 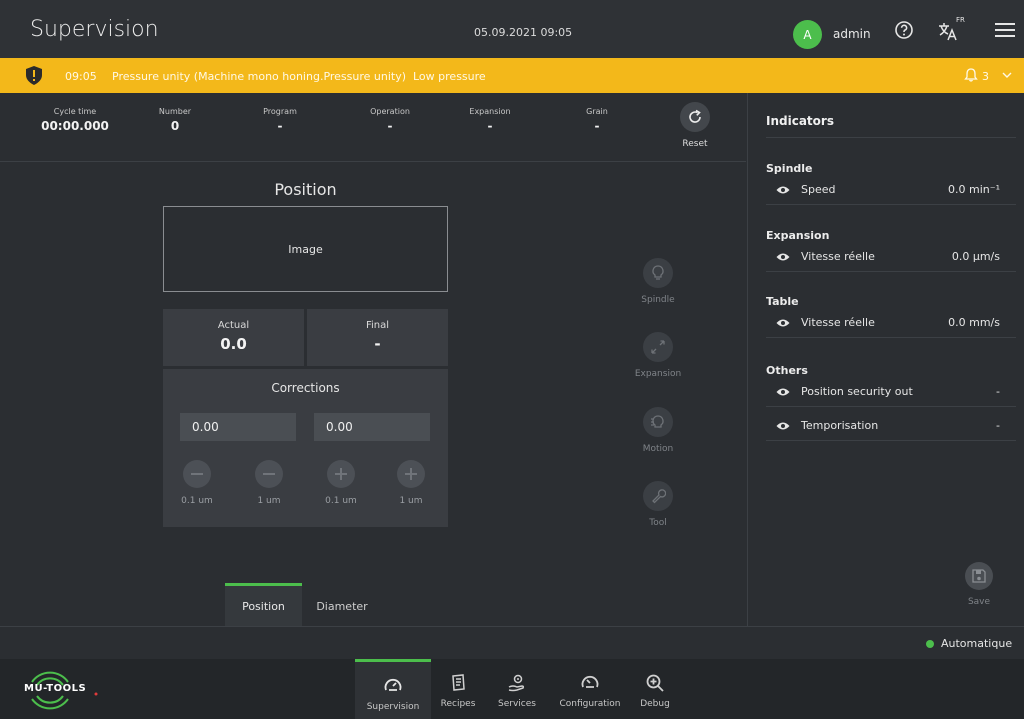 I want to click on top-header: Supervision 05.09.2021 09:05 A admin FR, so click(x=512, y=29).